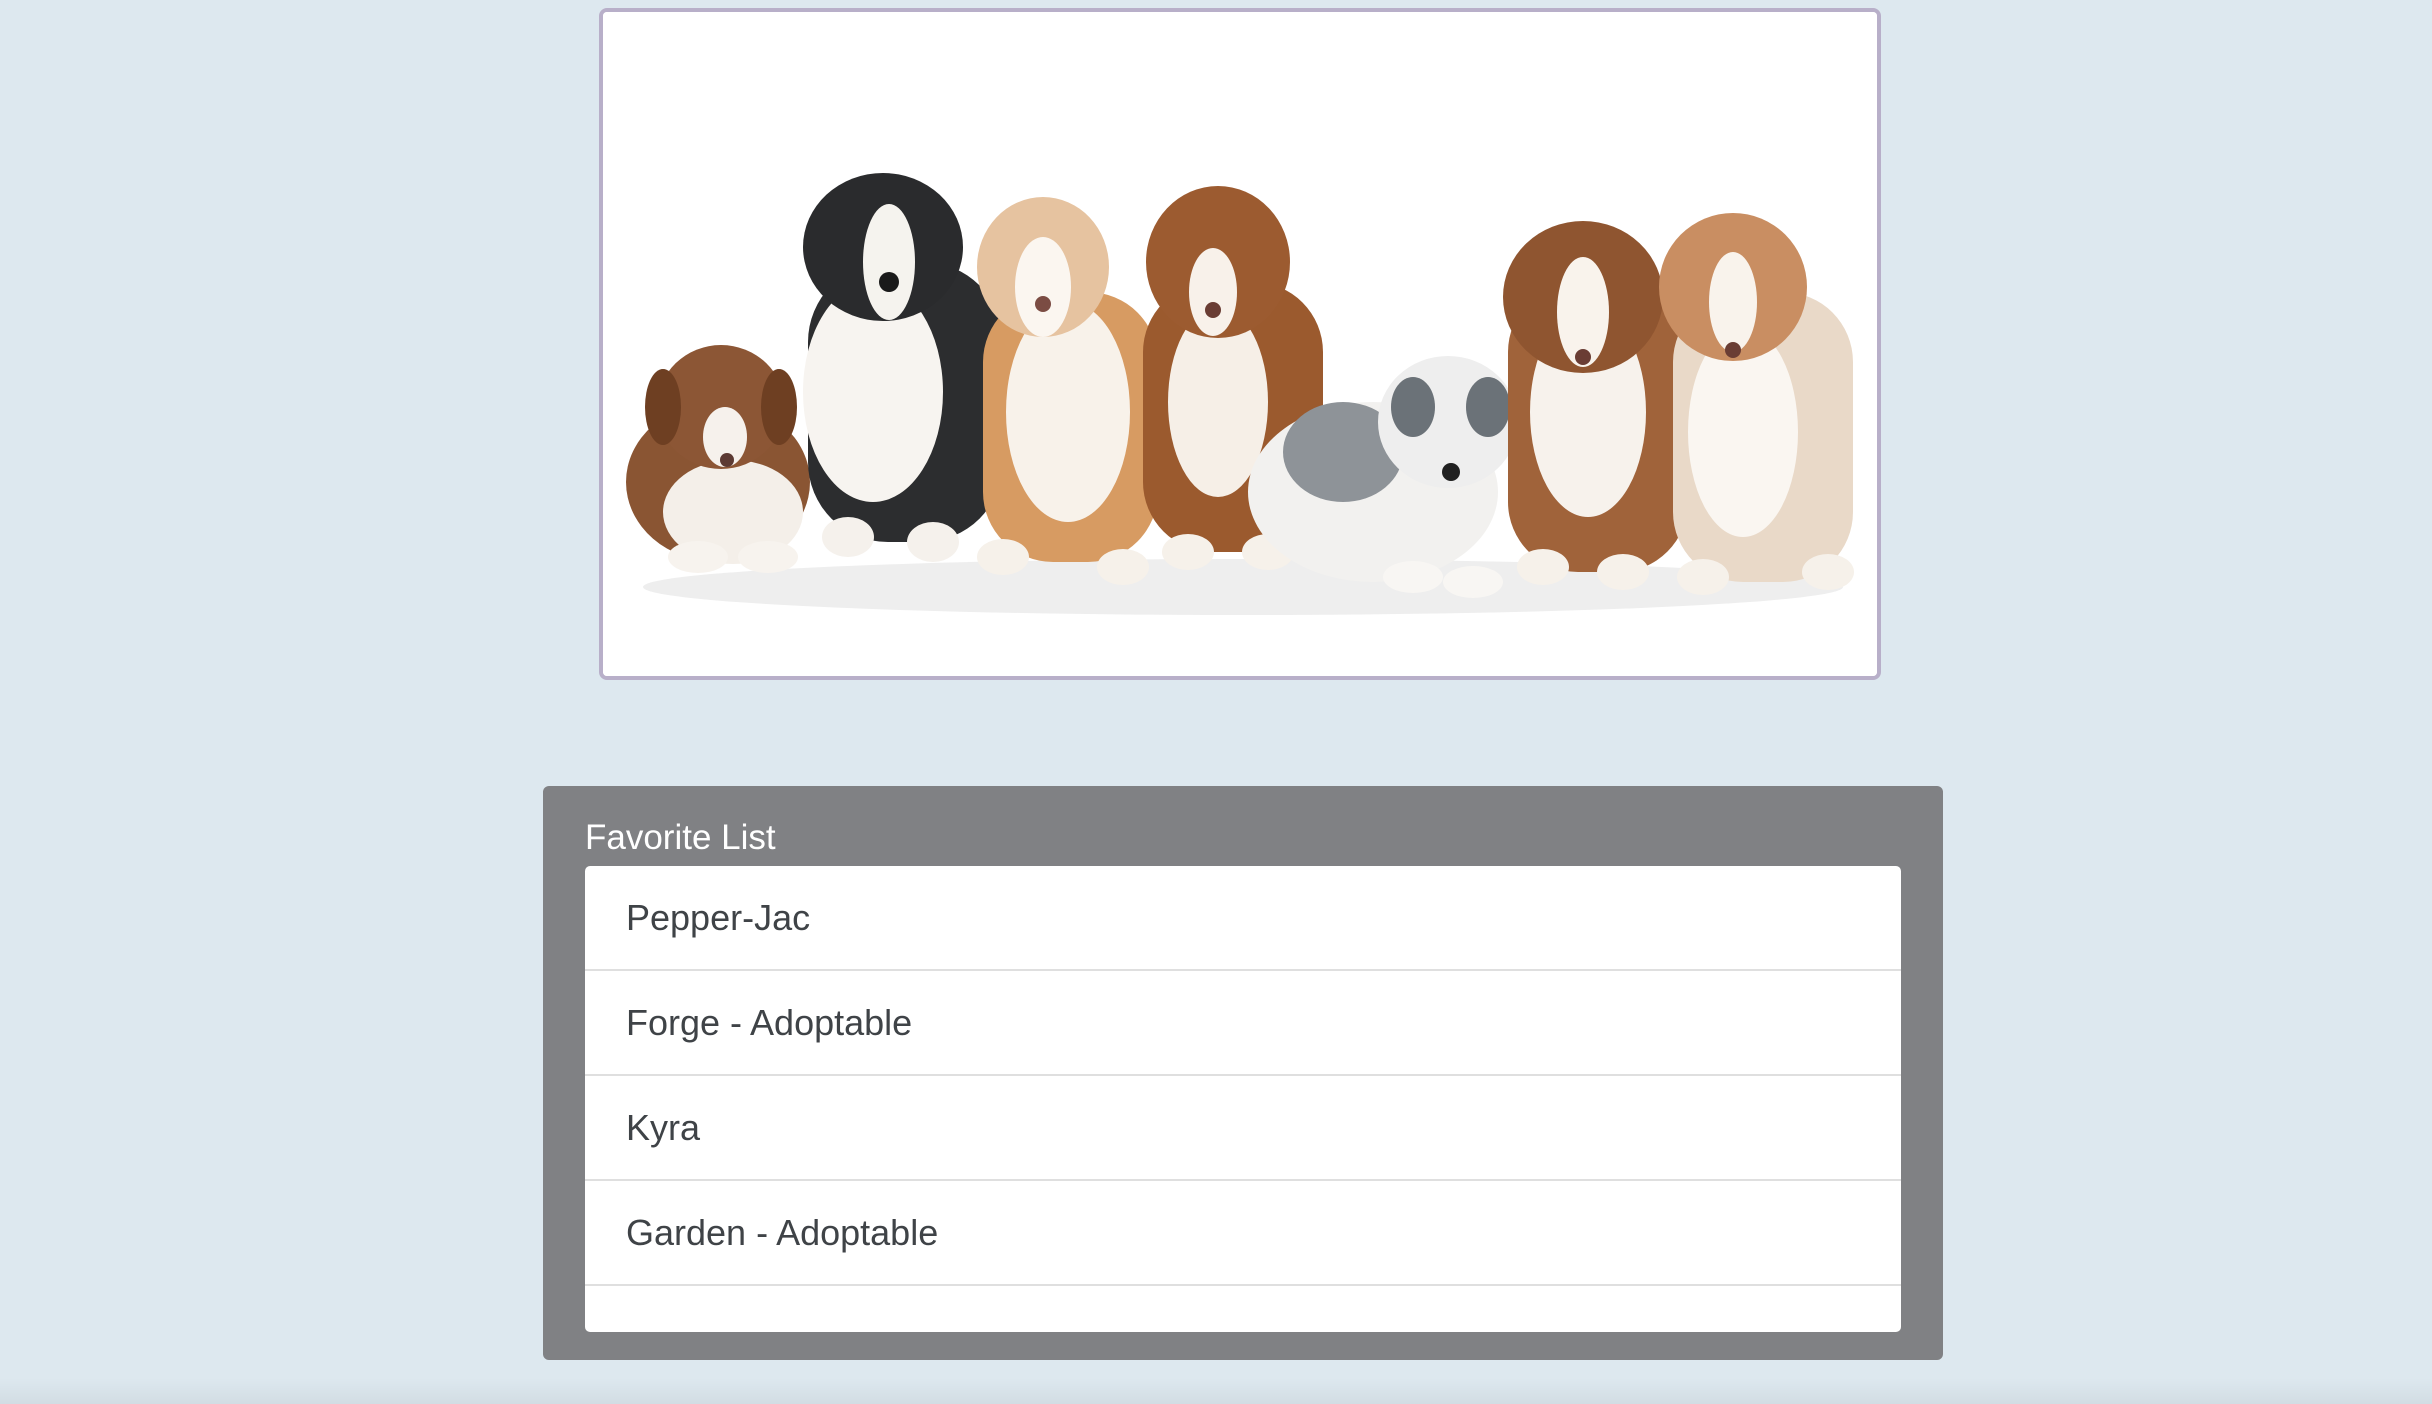 This screenshot has width=2432, height=1404. What do you see at coordinates (1243, 1309) in the screenshot?
I see `favorite-list-empty-row` at bounding box center [1243, 1309].